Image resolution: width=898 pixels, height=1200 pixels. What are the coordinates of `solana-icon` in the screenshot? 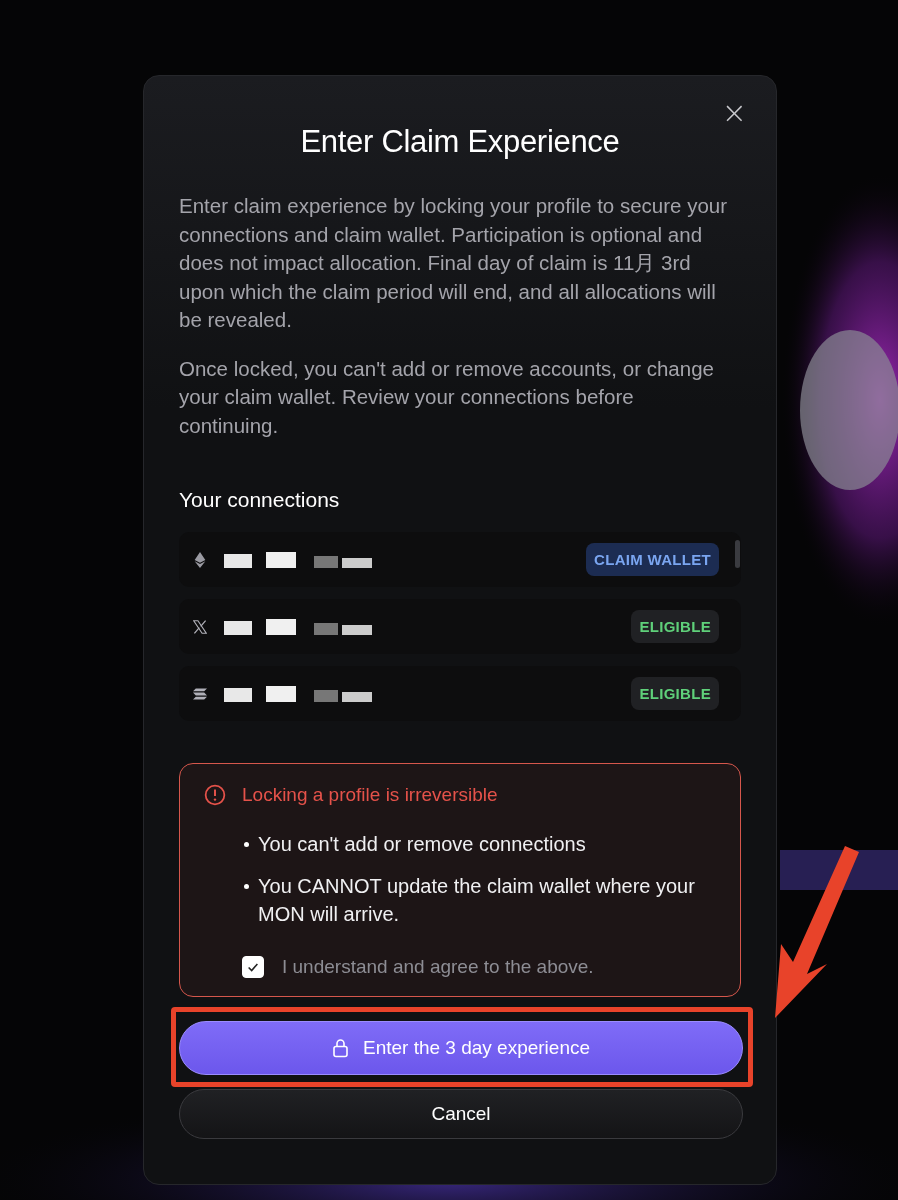 It's located at (200, 693).